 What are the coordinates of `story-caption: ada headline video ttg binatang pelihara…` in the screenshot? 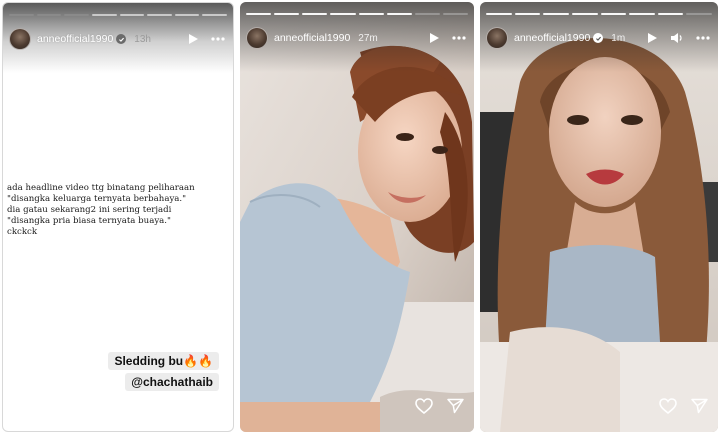 It's located at (119, 210).